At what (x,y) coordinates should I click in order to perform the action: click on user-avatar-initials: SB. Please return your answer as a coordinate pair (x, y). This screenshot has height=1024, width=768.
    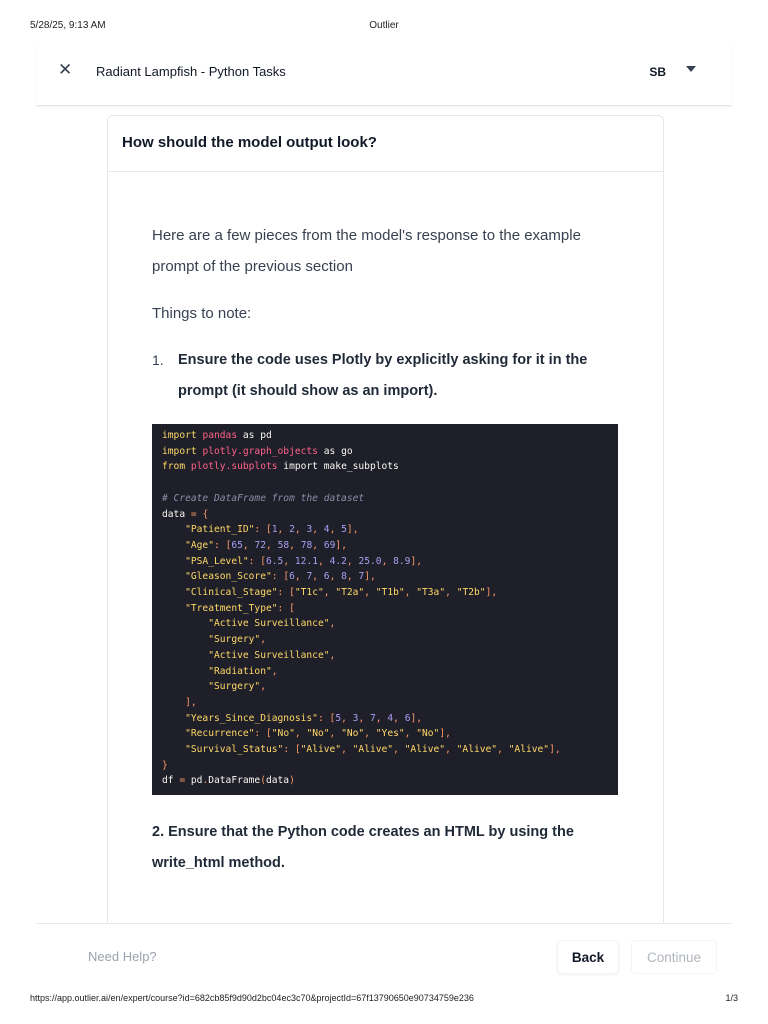
    Looking at the image, I should click on (657, 72).